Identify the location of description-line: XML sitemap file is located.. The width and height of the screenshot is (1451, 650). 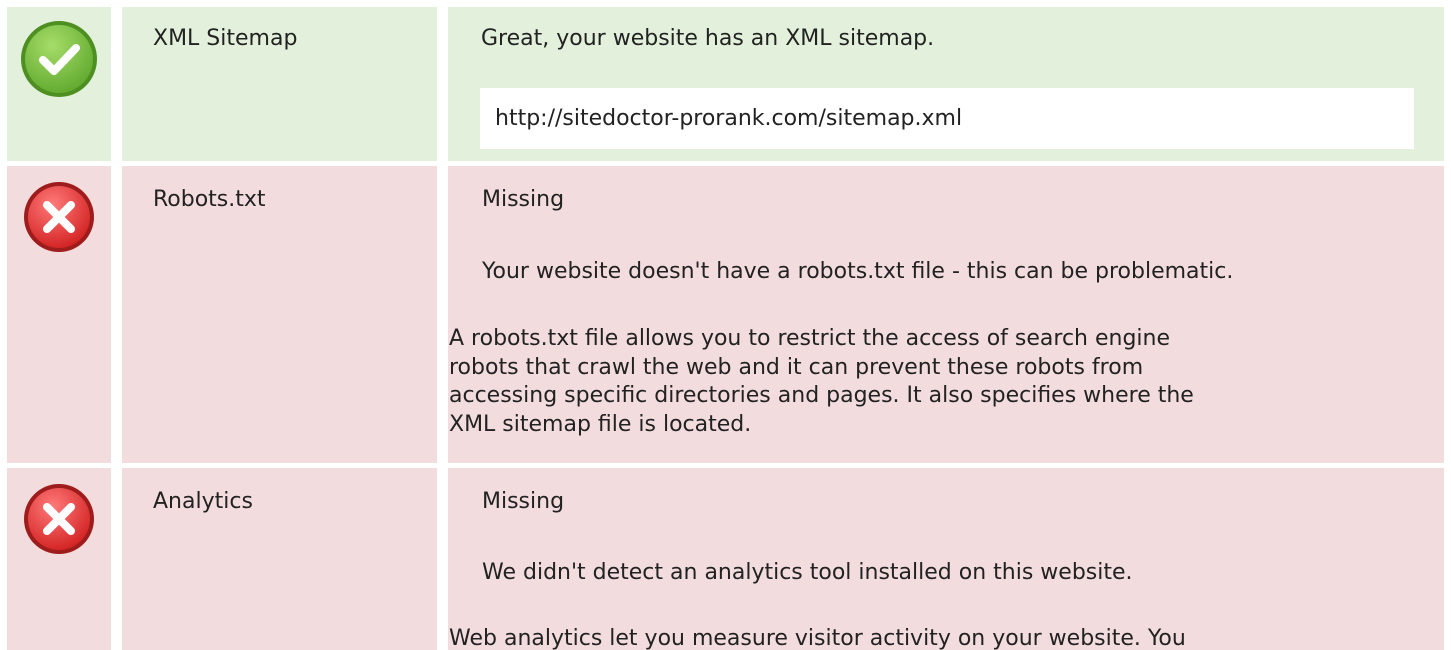
(600, 424).